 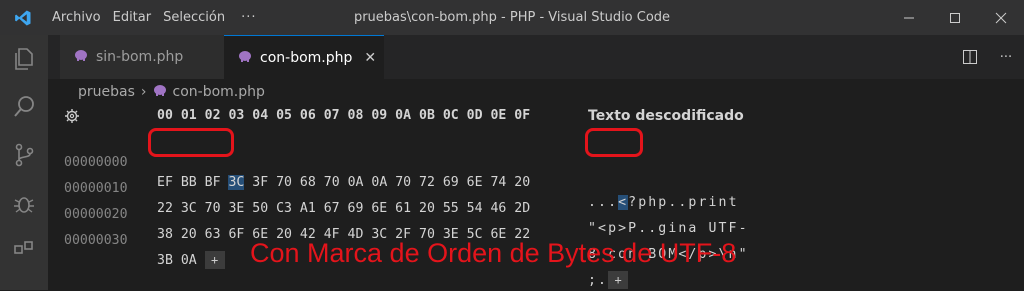 What do you see at coordinates (171, 92) in the screenshot?
I see `breadcrumb: pruebas › con-bom.php` at bounding box center [171, 92].